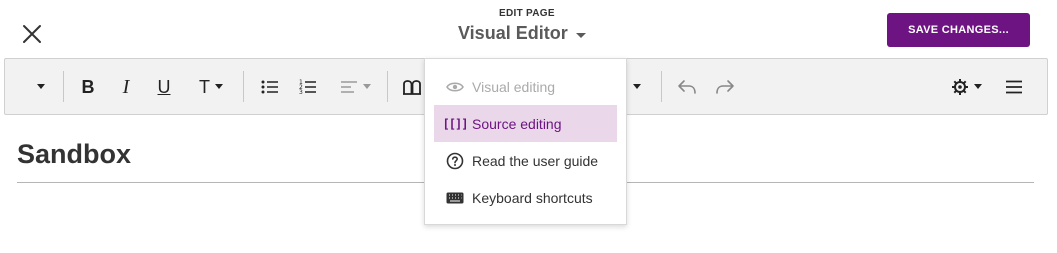 The image size is (1057, 253). I want to click on menu-item-user-guide: Read the user guide, so click(525, 160).